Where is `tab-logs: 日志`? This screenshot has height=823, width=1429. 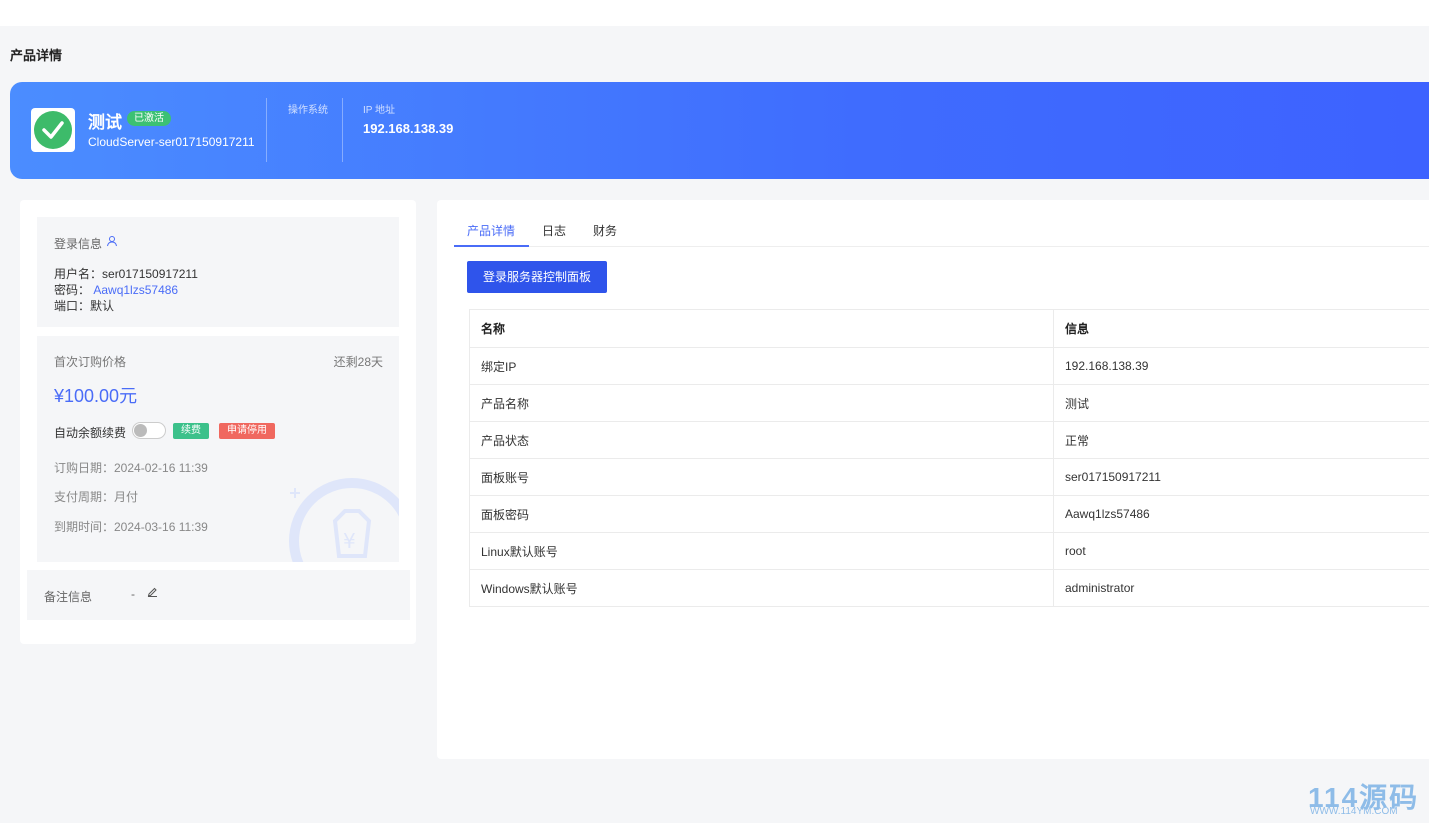
tab-logs: 日志 is located at coordinates (554, 234).